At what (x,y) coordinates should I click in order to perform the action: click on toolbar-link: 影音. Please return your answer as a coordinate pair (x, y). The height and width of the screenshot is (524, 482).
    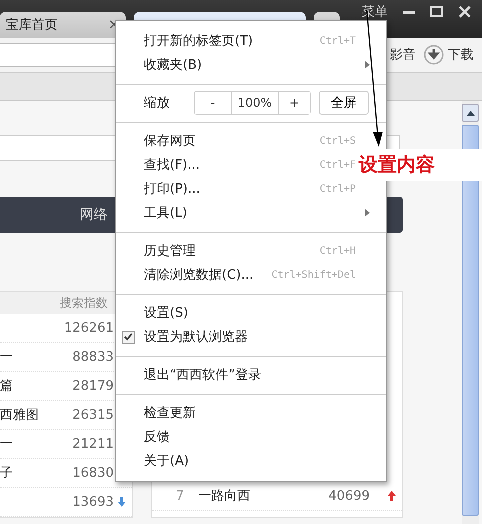
    Looking at the image, I should click on (403, 55).